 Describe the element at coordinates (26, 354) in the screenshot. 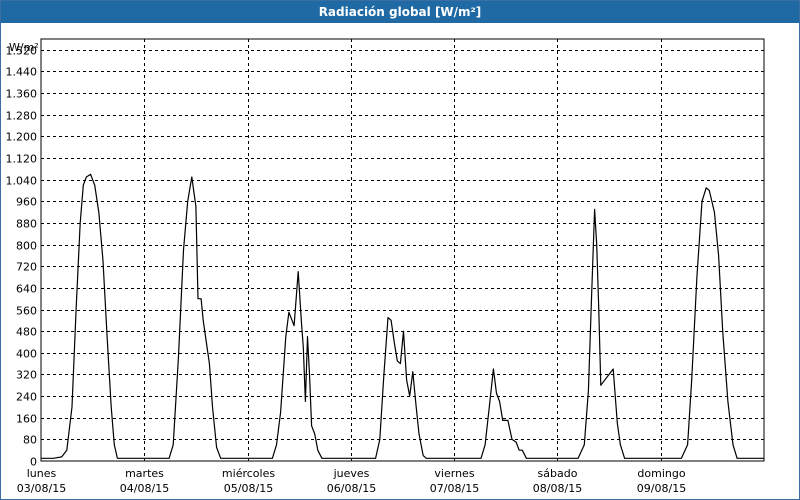

I see `y-tick-label: 400` at that location.